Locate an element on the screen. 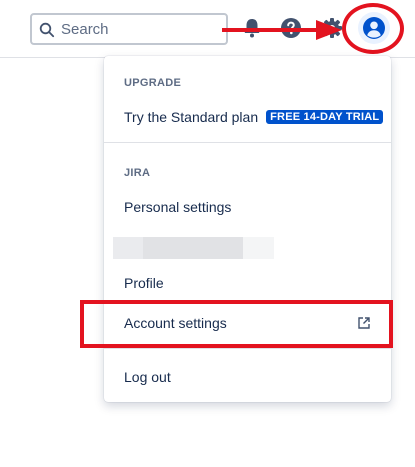 The width and height of the screenshot is (415, 467). trial-badge: FREE 14-DAY TRIAL is located at coordinates (325, 117).